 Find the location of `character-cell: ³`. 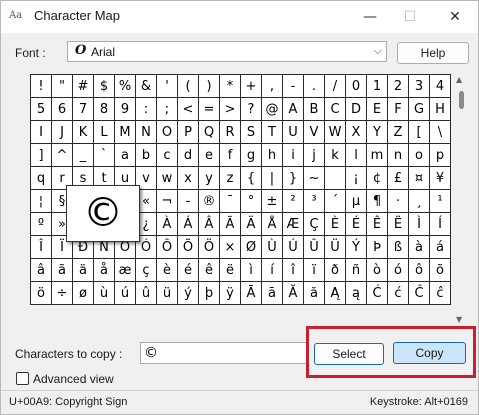

character-cell: ³ is located at coordinates (314, 201).